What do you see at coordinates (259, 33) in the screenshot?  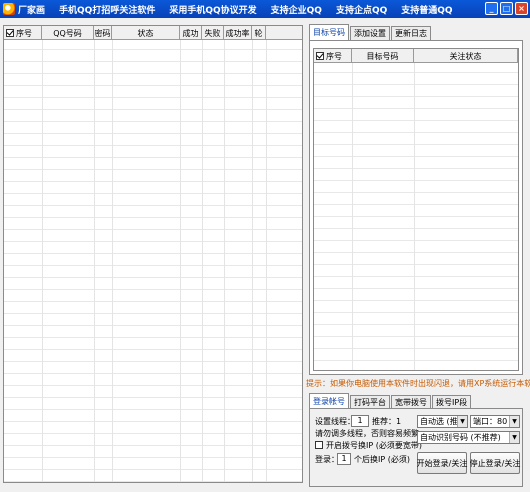 I see `col-round: 轮` at bounding box center [259, 33].